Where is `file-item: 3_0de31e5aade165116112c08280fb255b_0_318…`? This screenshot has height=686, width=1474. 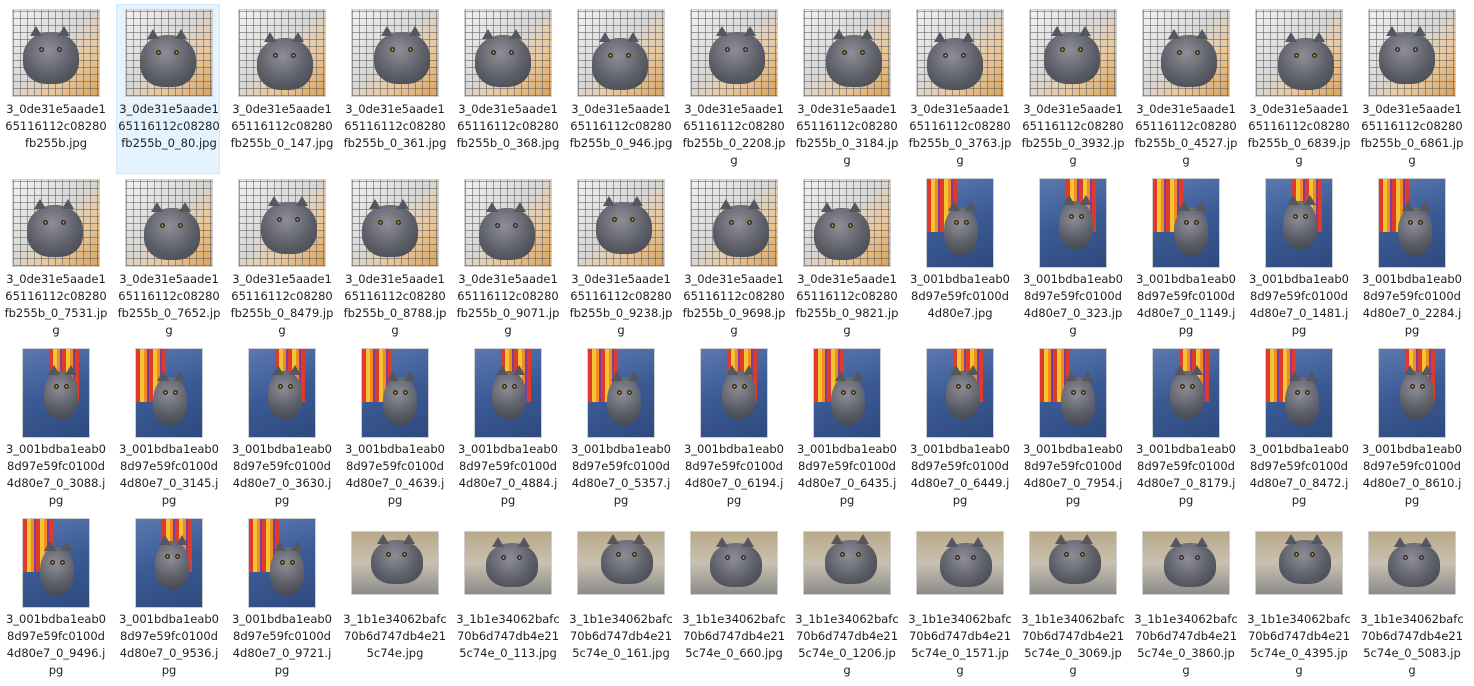 file-item: 3_0de31e5aade165116112c08280fb255b_0_318… is located at coordinates (846, 89).